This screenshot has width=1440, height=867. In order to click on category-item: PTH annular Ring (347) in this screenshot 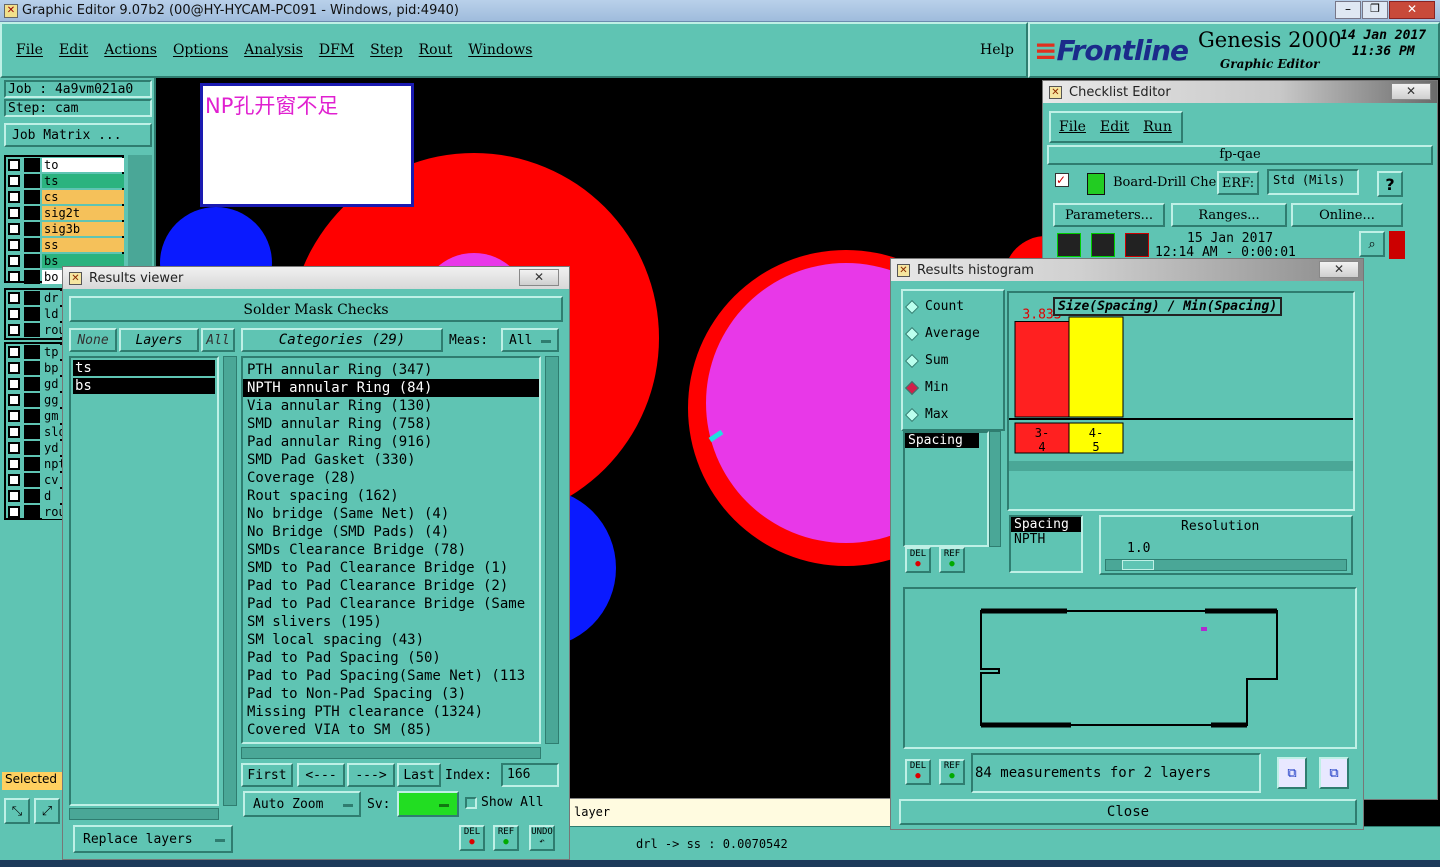, I will do `click(391, 370)`.